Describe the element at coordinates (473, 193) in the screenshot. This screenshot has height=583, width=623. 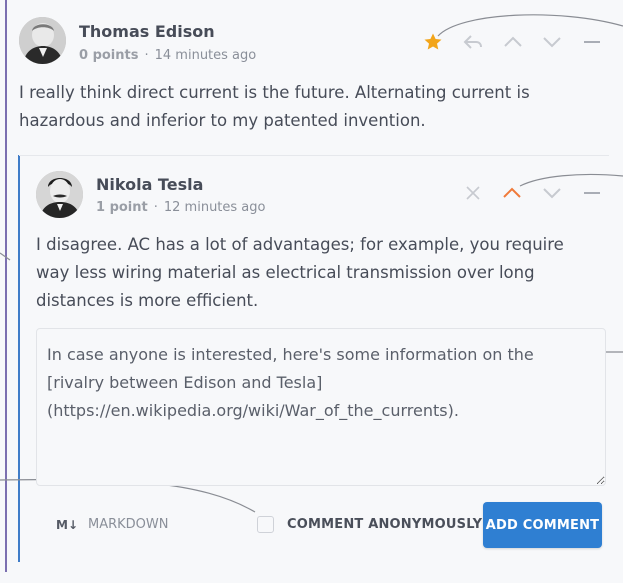
I see `close-icon` at that location.